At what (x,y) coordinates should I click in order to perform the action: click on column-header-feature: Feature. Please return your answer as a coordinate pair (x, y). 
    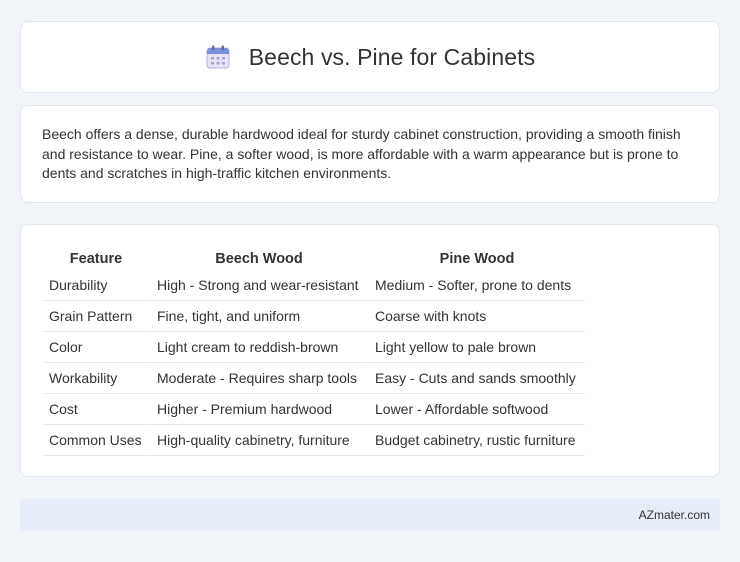
    Looking at the image, I should click on (96, 259).